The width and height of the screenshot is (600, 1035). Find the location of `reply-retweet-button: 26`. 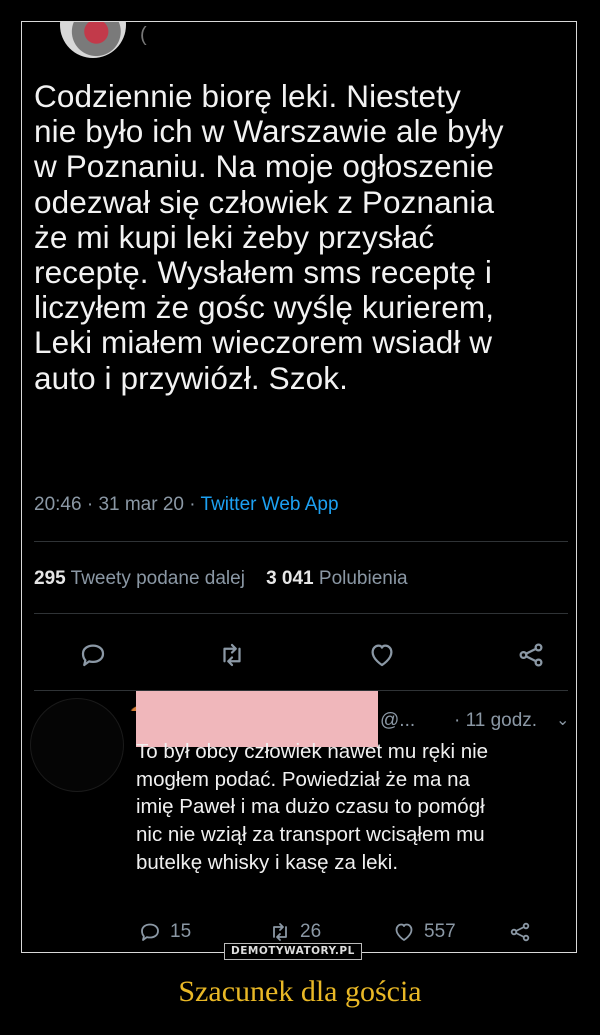

reply-retweet-button: 26 is located at coordinates (294, 932).